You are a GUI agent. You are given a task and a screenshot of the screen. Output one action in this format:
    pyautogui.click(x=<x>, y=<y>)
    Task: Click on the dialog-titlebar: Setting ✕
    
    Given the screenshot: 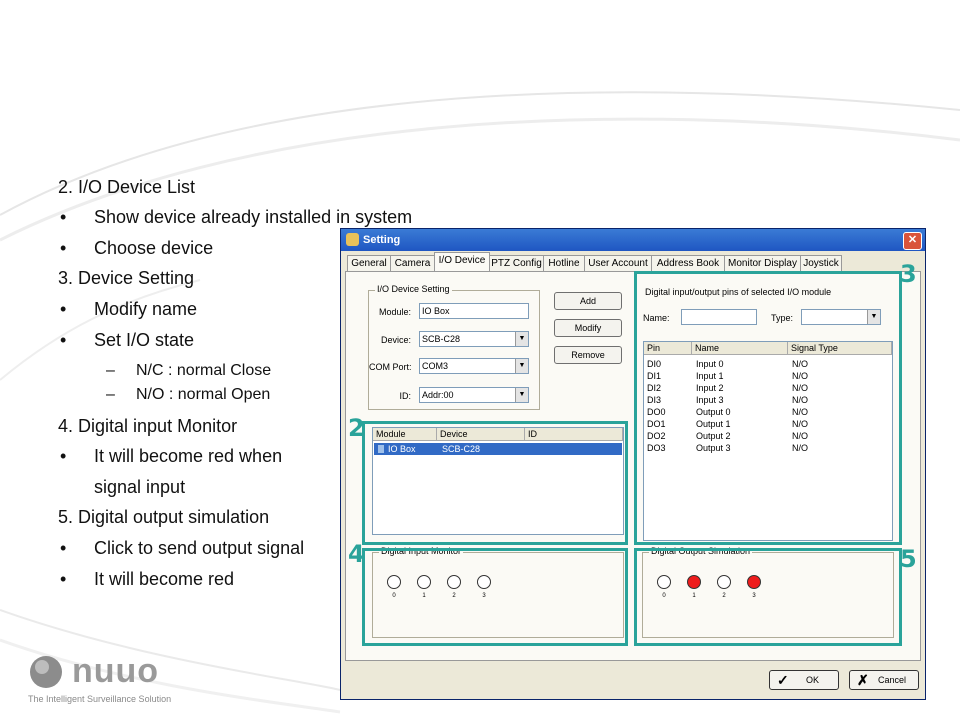 What is the action you would take?
    pyautogui.click(x=633, y=240)
    